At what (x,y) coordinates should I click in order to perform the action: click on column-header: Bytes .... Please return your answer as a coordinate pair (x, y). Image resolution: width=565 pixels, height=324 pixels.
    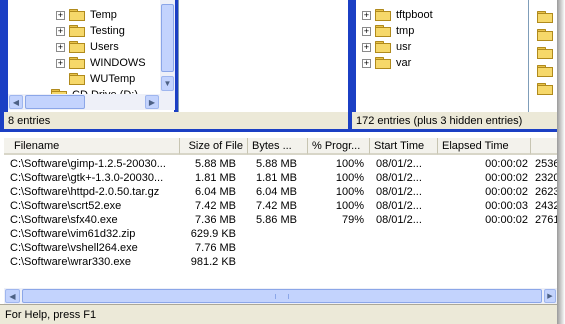
    Looking at the image, I should click on (278, 146).